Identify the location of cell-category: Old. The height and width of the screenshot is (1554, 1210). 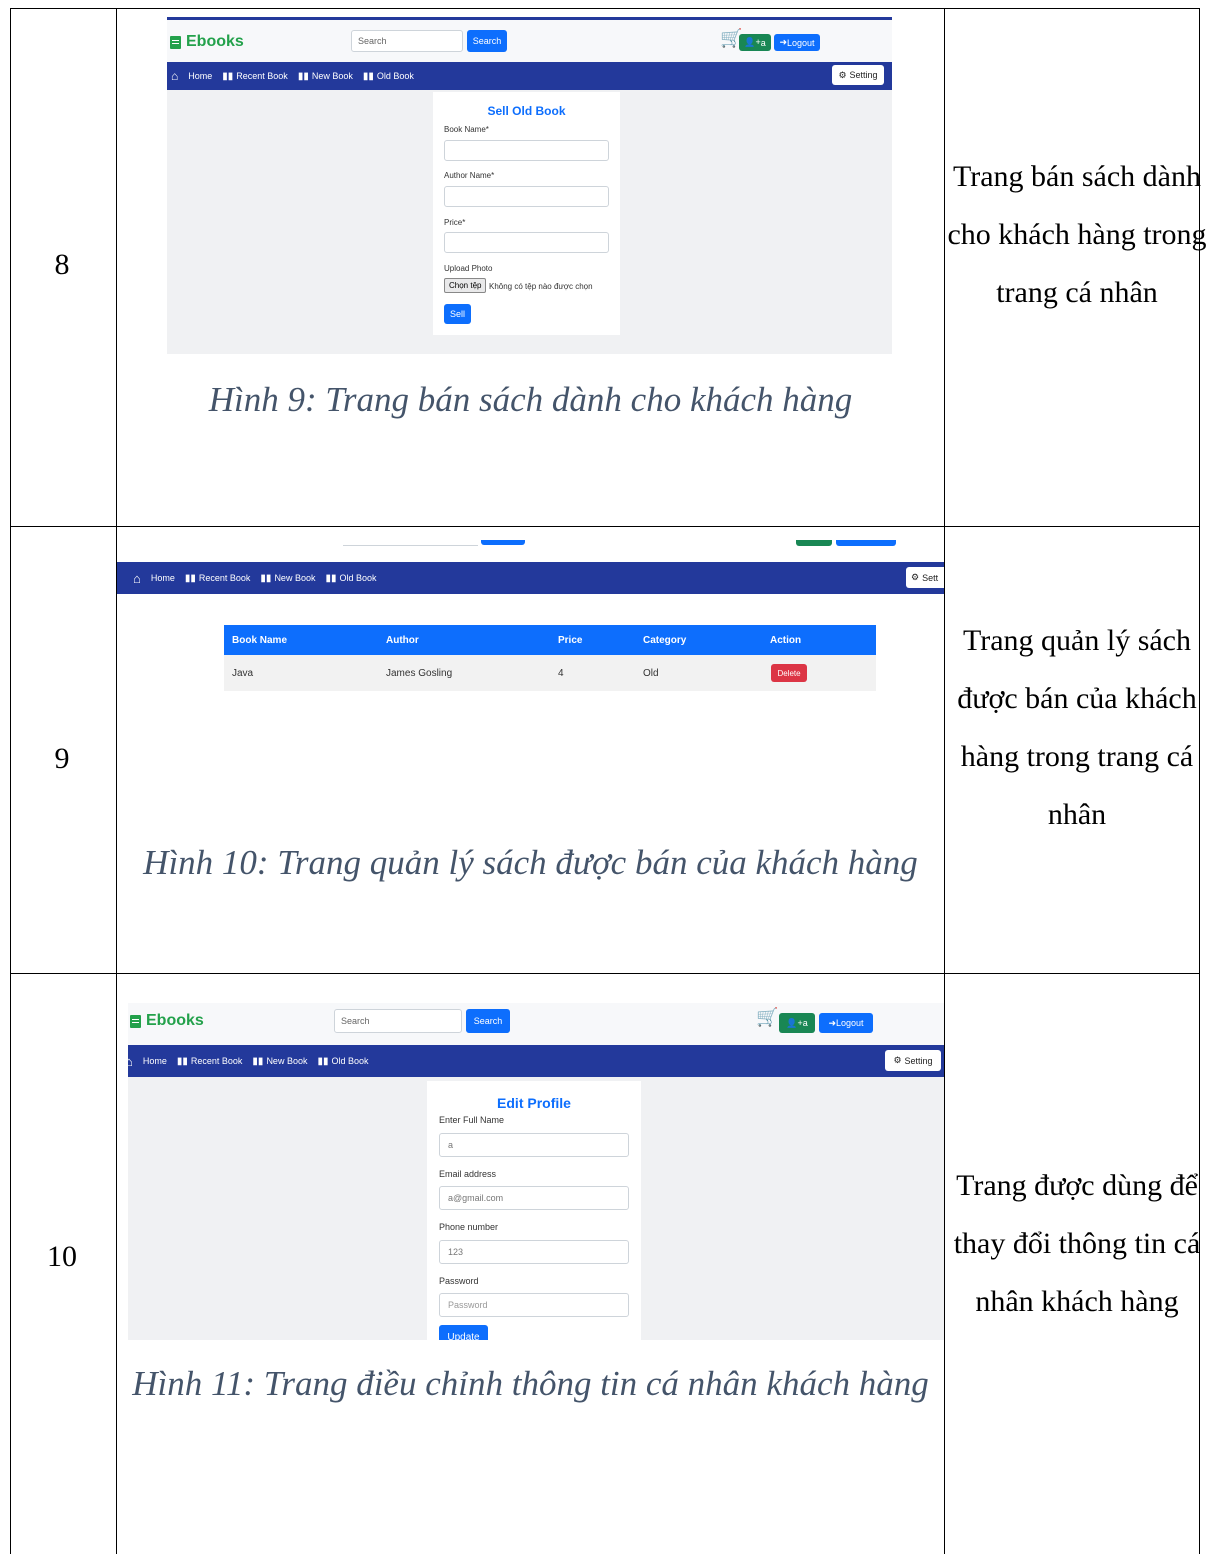
(651, 673).